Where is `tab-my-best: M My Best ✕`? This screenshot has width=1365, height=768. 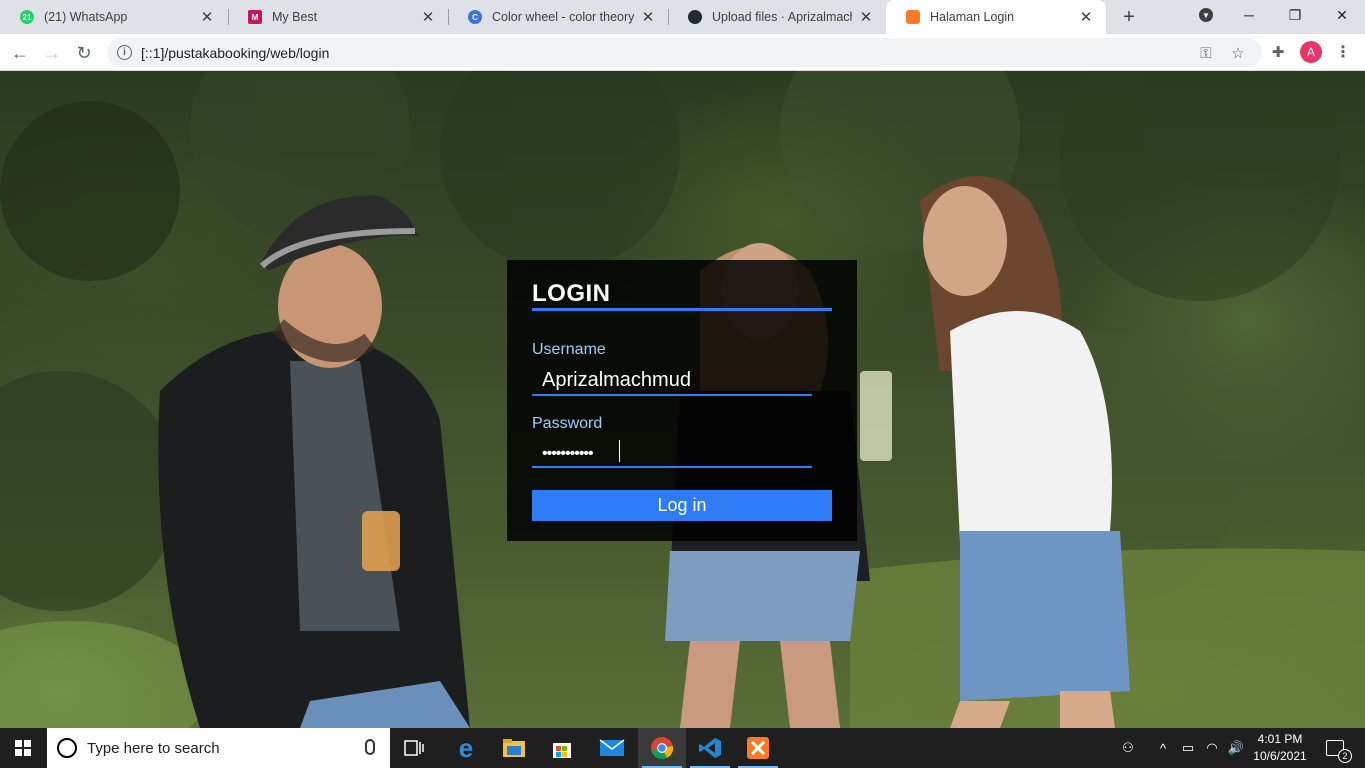 tab-my-best: M My Best ✕ is located at coordinates (338, 17).